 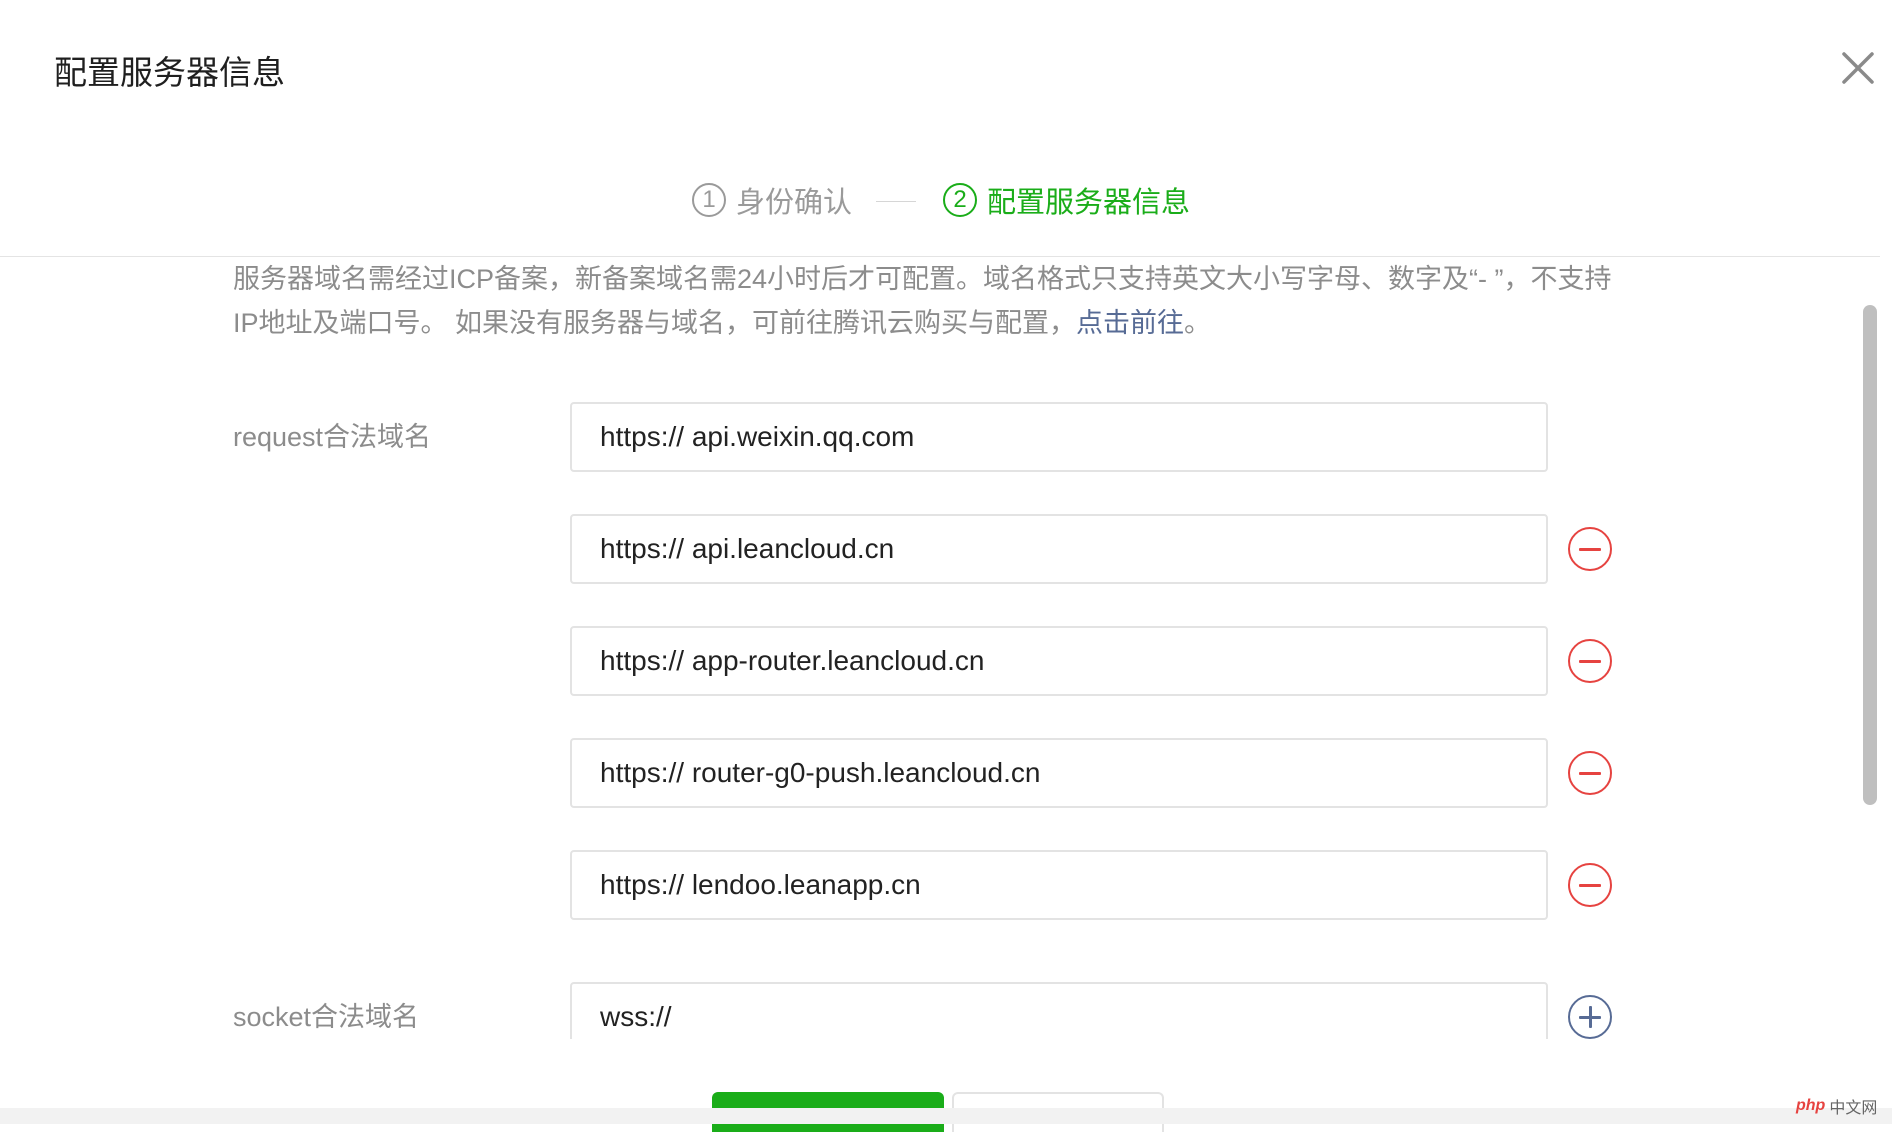 I want to click on add-domain-button, so click(x=1590, y=1017).